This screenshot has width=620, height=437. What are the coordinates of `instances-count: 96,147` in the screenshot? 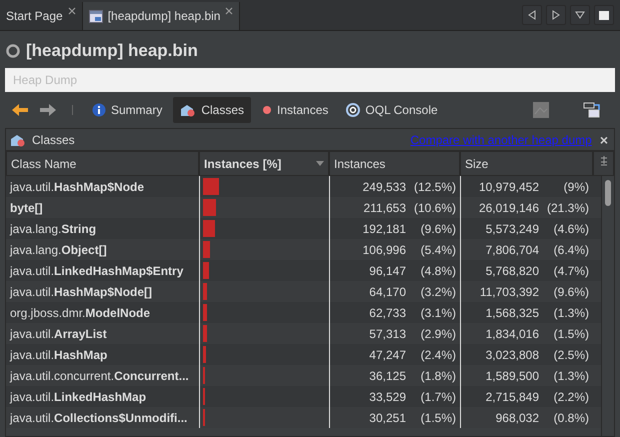 It's located at (387, 271).